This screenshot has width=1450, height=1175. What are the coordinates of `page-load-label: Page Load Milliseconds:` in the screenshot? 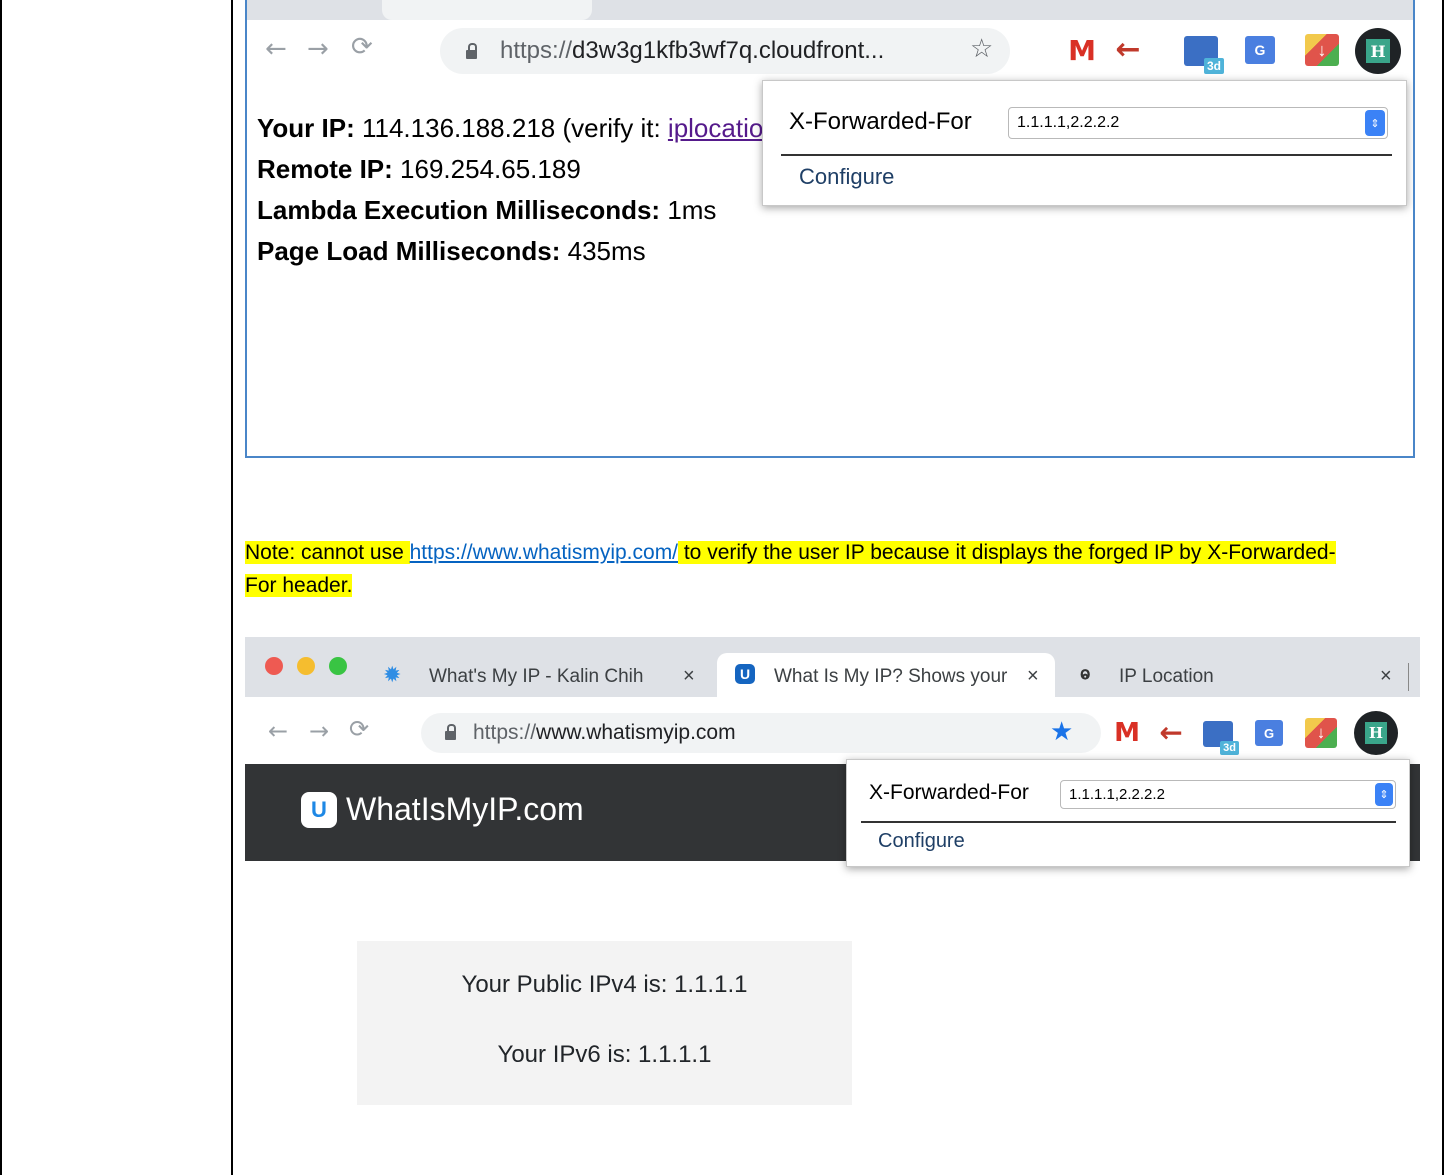 It's located at (409, 251).